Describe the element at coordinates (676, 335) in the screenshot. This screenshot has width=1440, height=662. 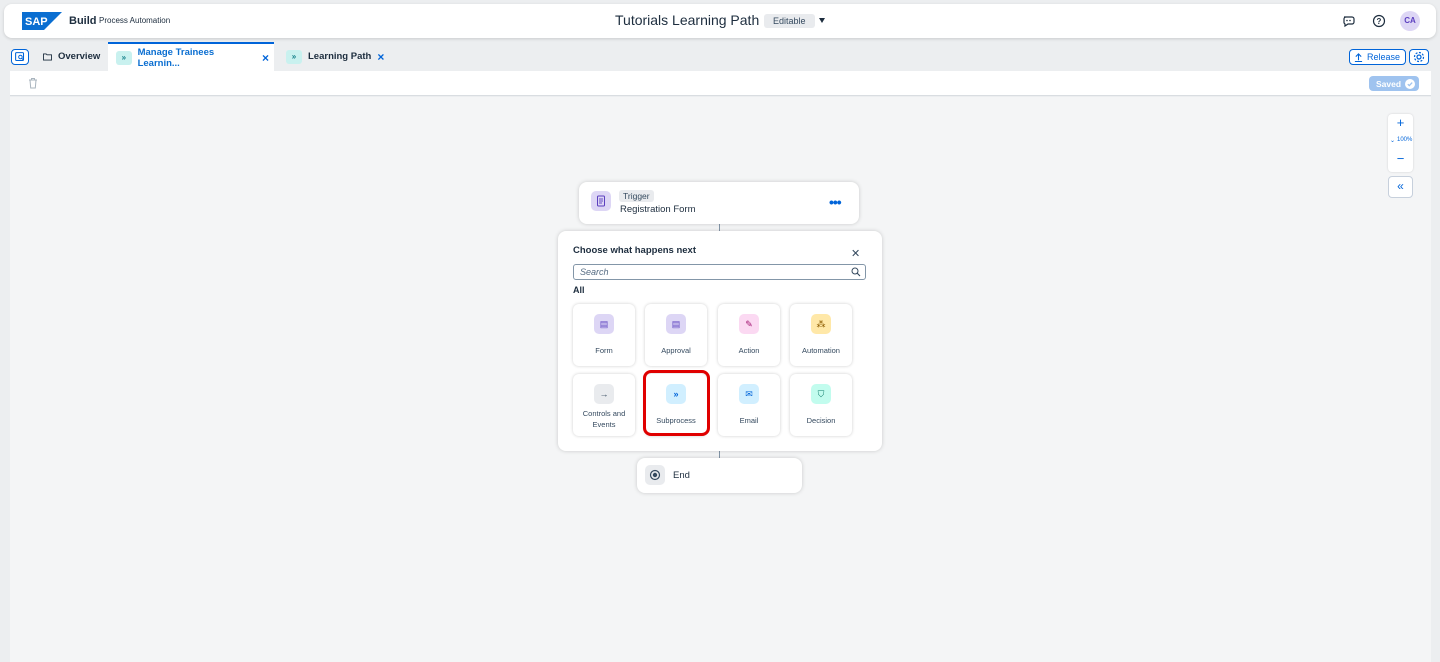
I see `option-approval: ▤ Approval` at that location.